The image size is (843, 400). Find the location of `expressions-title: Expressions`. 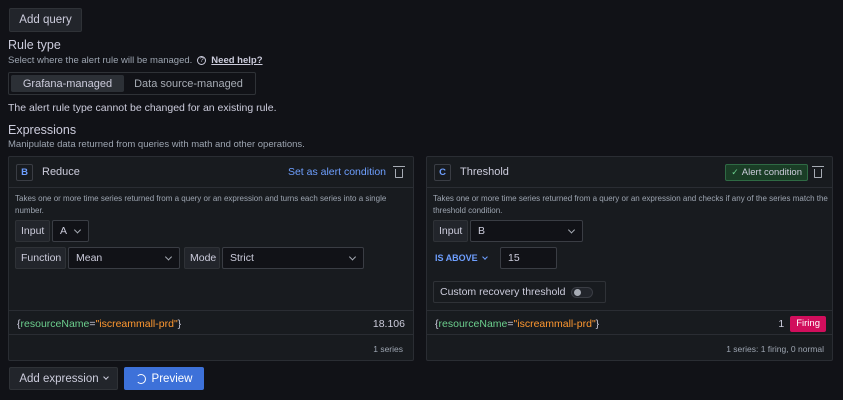

expressions-title: Expressions is located at coordinates (42, 130).